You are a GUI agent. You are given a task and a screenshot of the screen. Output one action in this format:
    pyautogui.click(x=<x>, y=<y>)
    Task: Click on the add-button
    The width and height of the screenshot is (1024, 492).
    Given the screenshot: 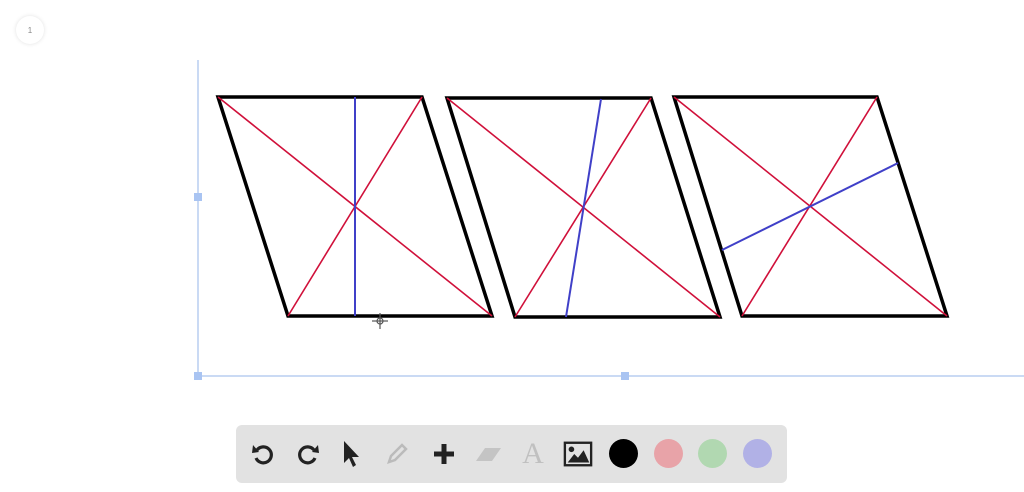 What is the action you would take?
    pyautogui.click(x=444, y=454)
    